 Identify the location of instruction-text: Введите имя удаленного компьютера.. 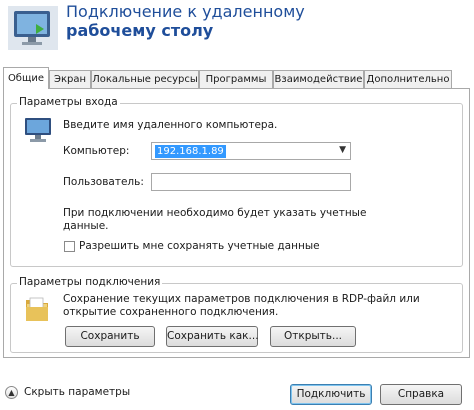
(170, 125).